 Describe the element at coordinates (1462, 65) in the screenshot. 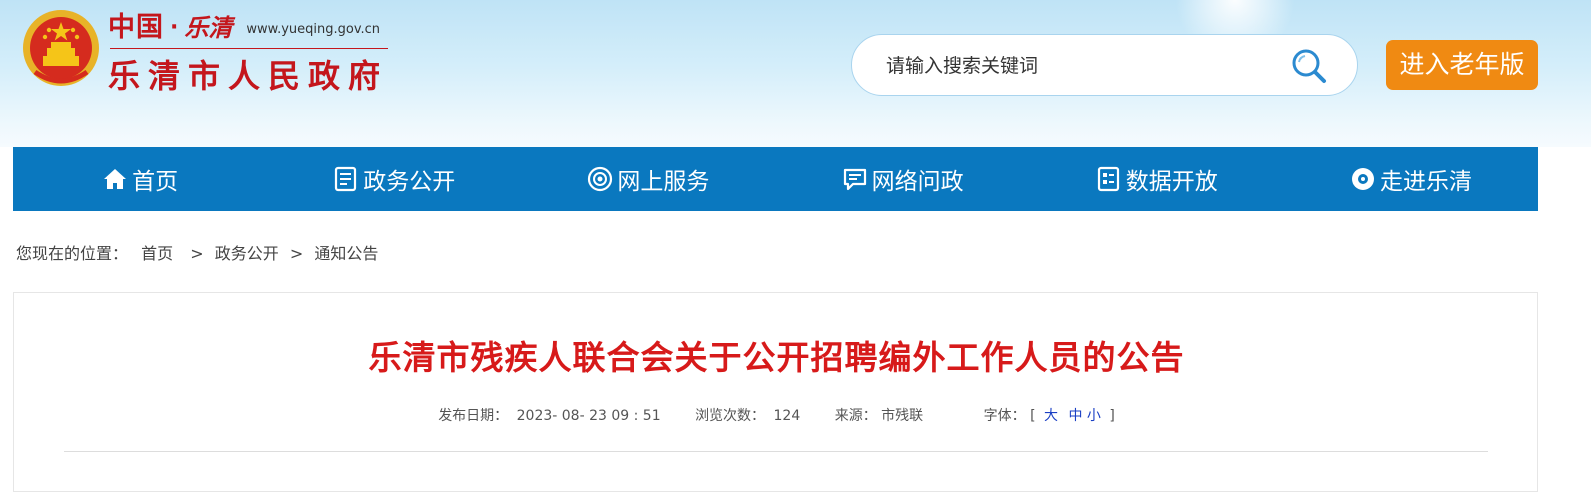

I see `elder-version-button: 进入老年版` at that location.